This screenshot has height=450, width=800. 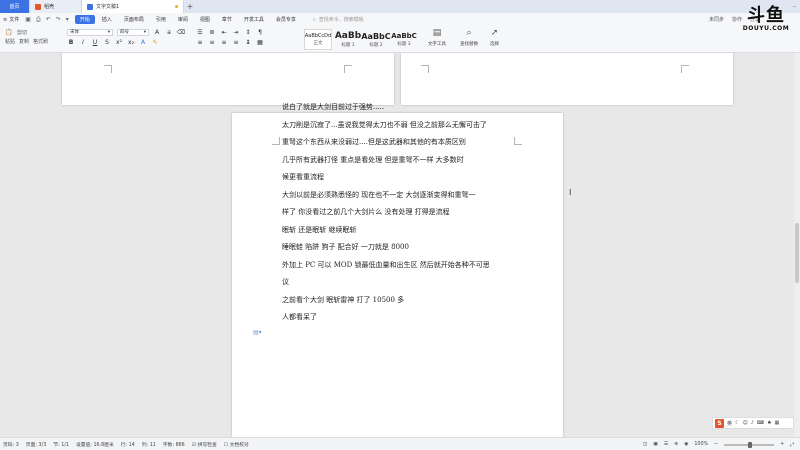 I want to click on print-icon: ⎙, so click(x=38, y=20).